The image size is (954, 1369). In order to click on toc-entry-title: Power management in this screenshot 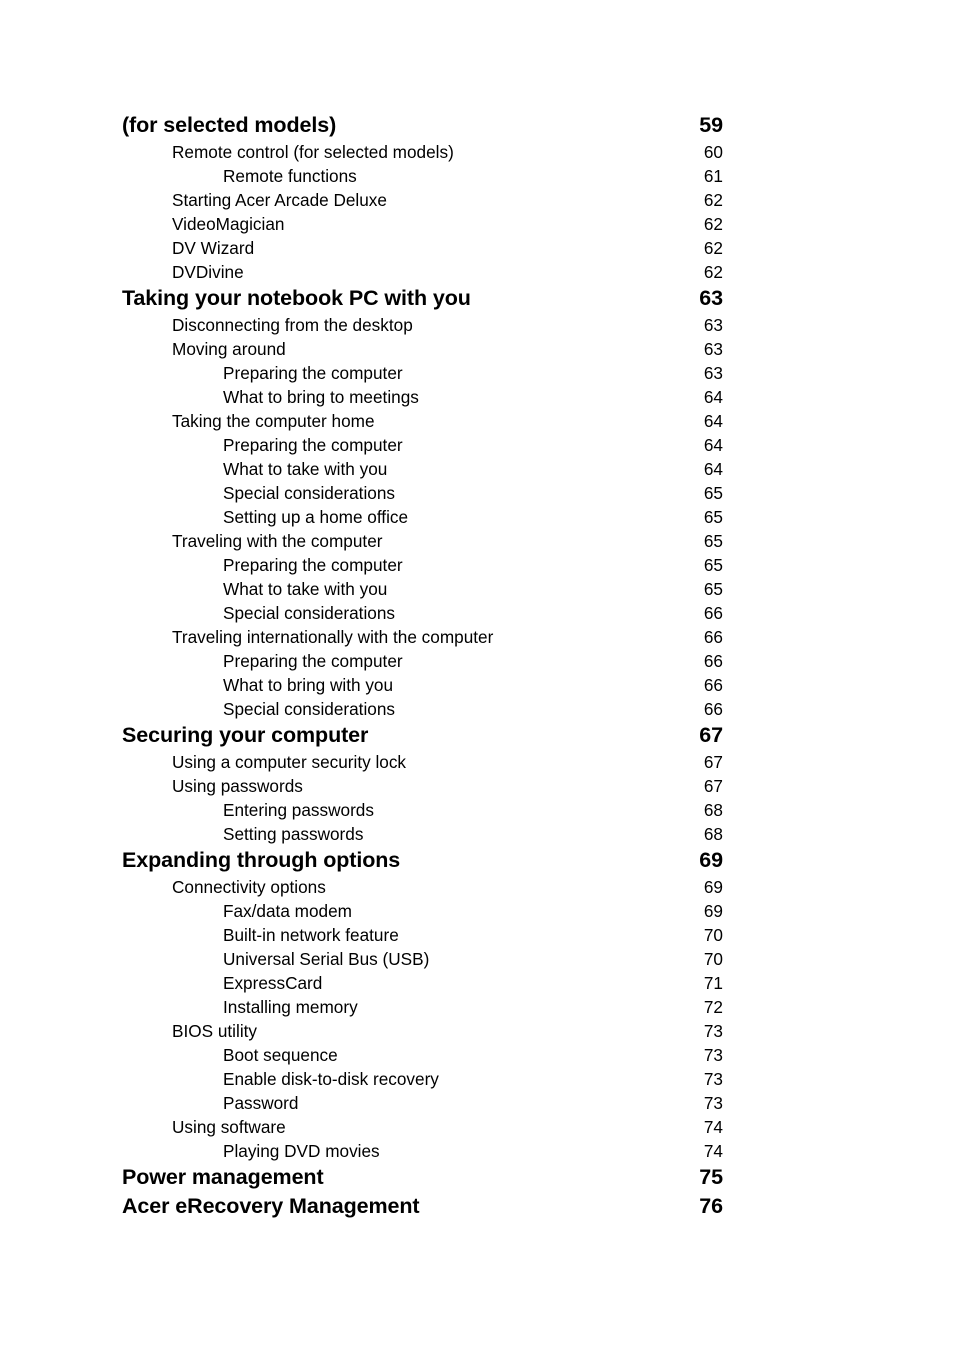, I will do `click(223, 1177)`.